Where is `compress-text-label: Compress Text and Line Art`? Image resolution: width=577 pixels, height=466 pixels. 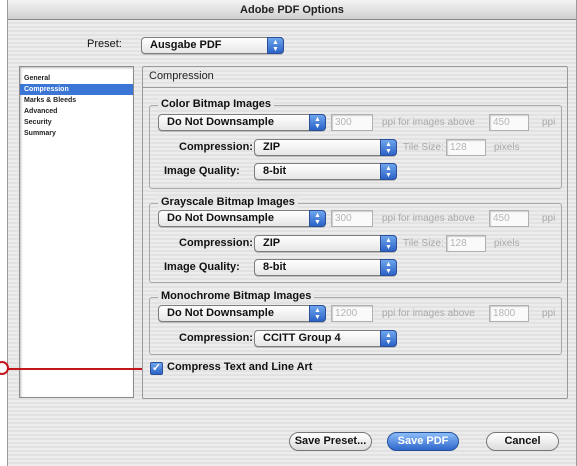 compress-text-label: Compress Text and Line Art is located at coordinates (239, 367).